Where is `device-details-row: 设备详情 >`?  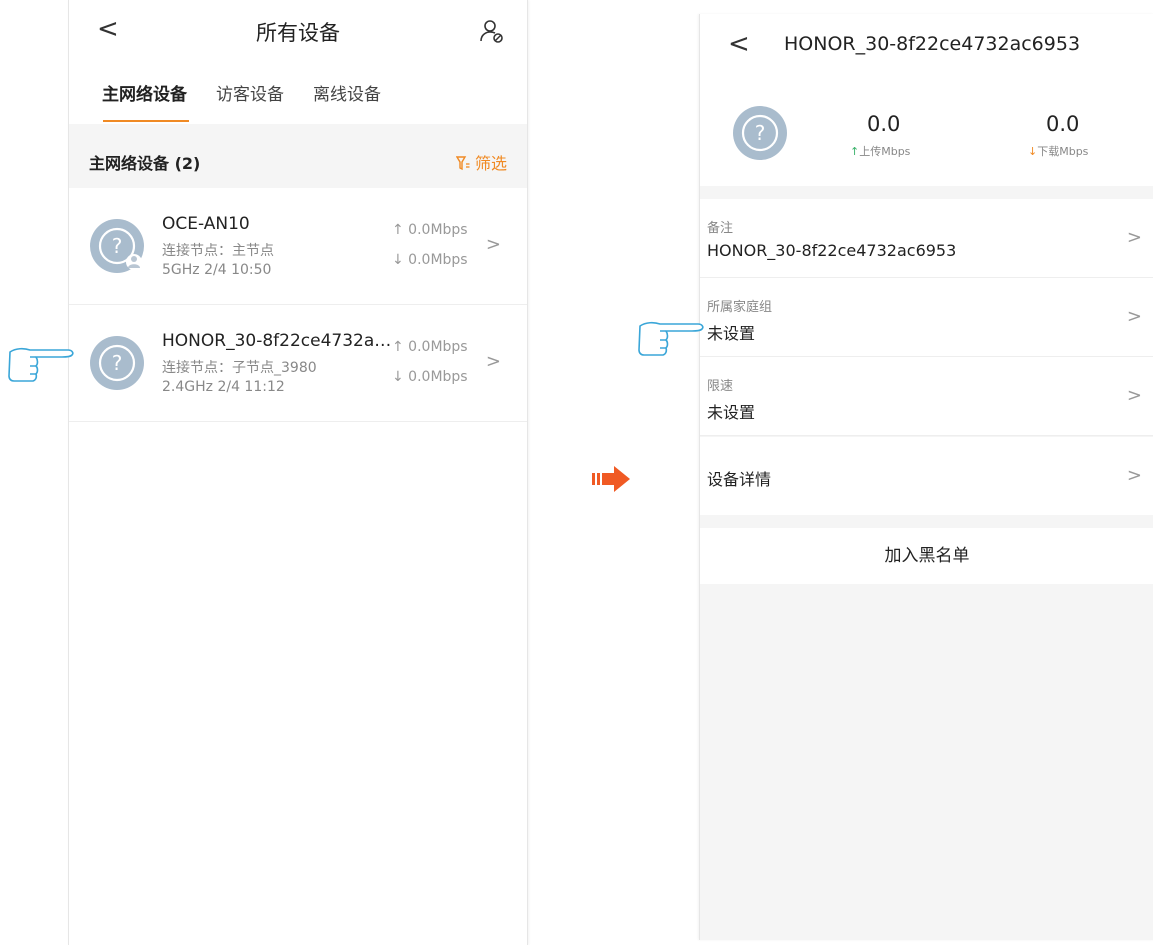 device-details-row: 设备详情 > is located at coordinates (926, 476).